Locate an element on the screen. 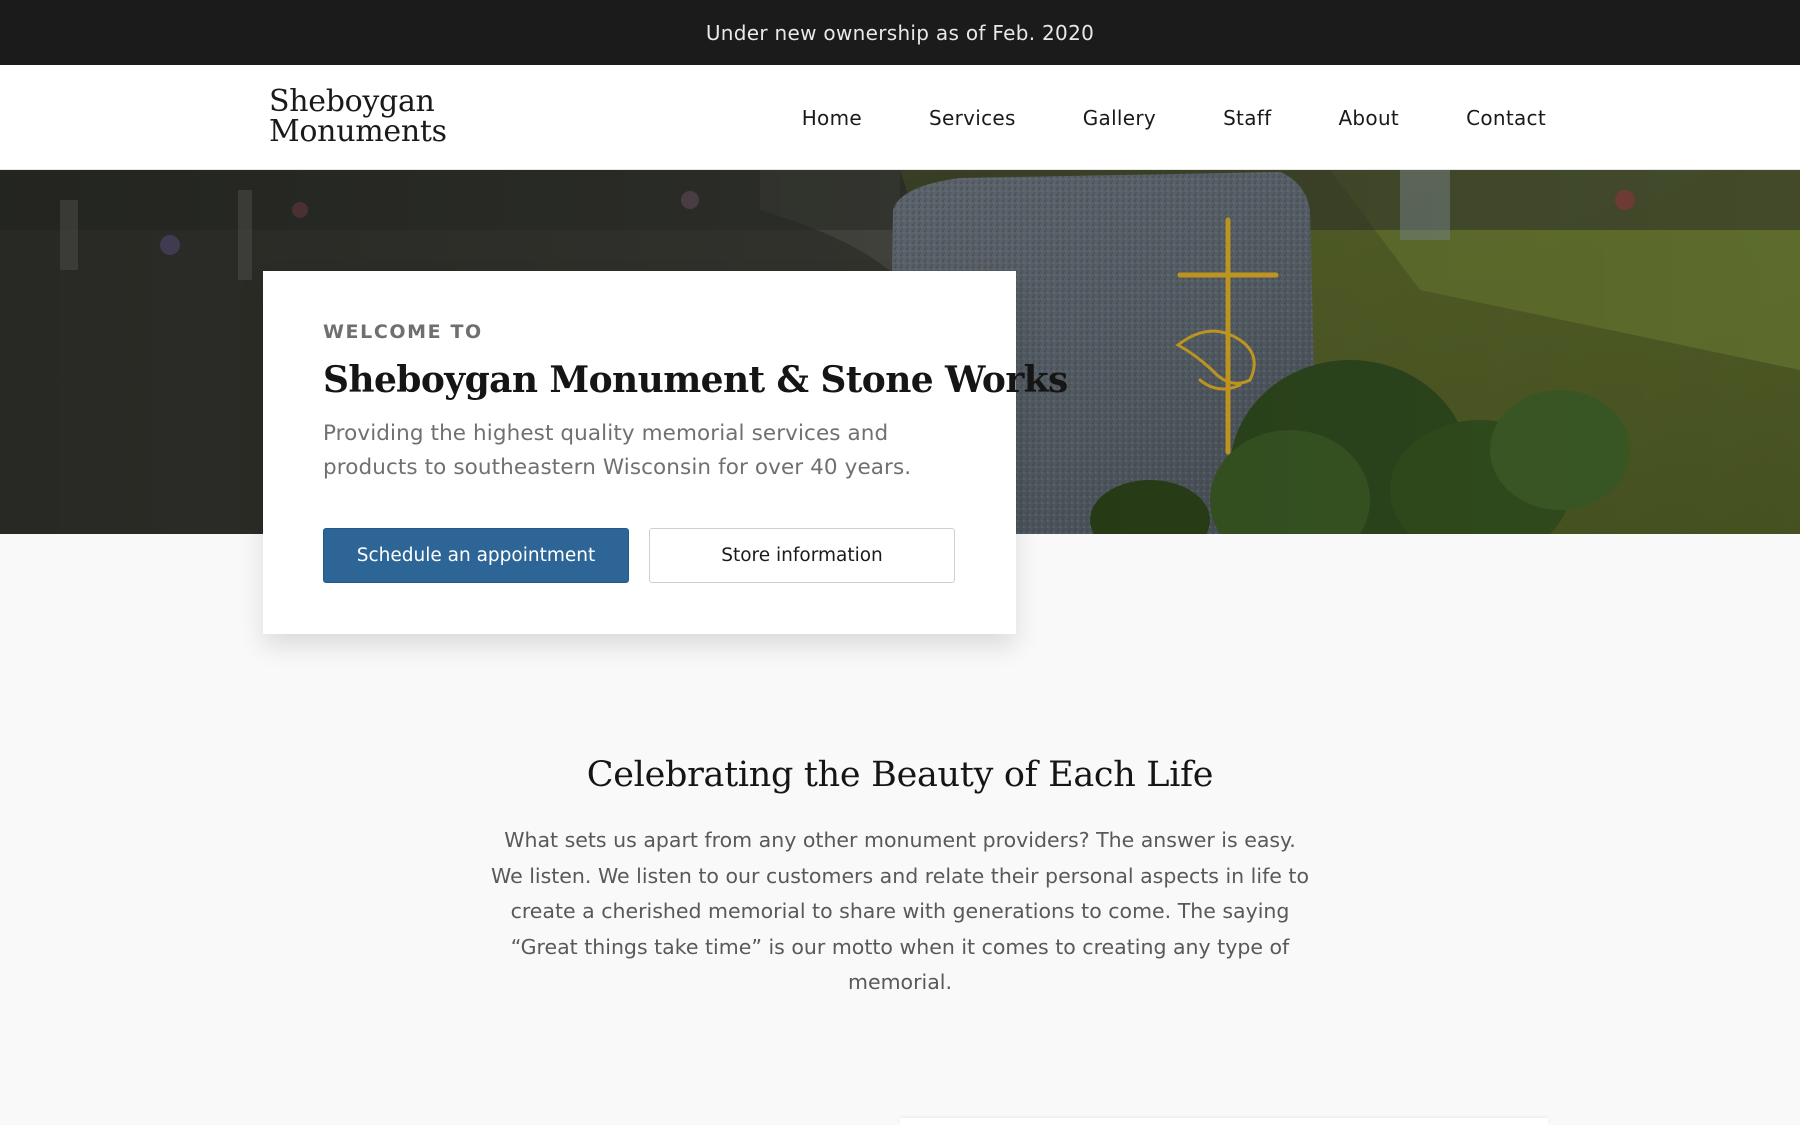 This screenshot has width=1800, height=1125. about-heading: Celebrating the Beauty of Each Life is located at coordinates (900, 775).